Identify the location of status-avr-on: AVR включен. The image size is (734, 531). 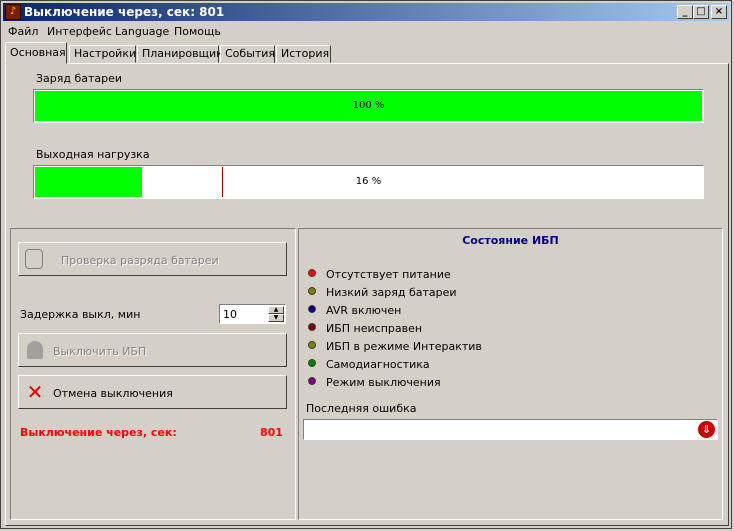
(364, 310).